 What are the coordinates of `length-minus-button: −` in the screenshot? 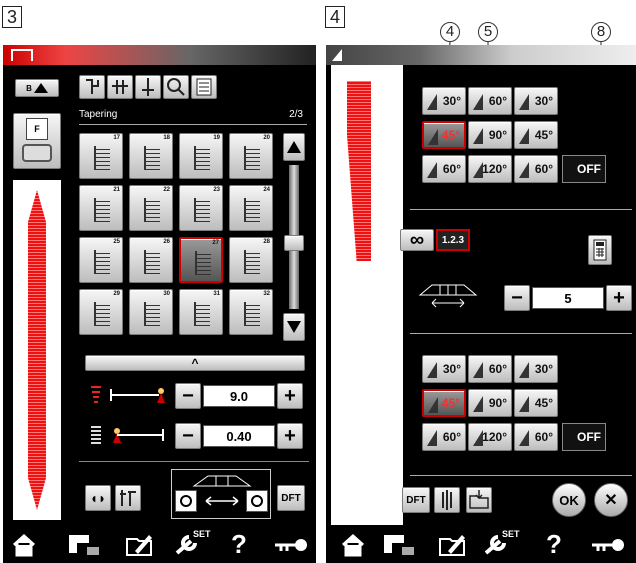 It's located at (188, 436).